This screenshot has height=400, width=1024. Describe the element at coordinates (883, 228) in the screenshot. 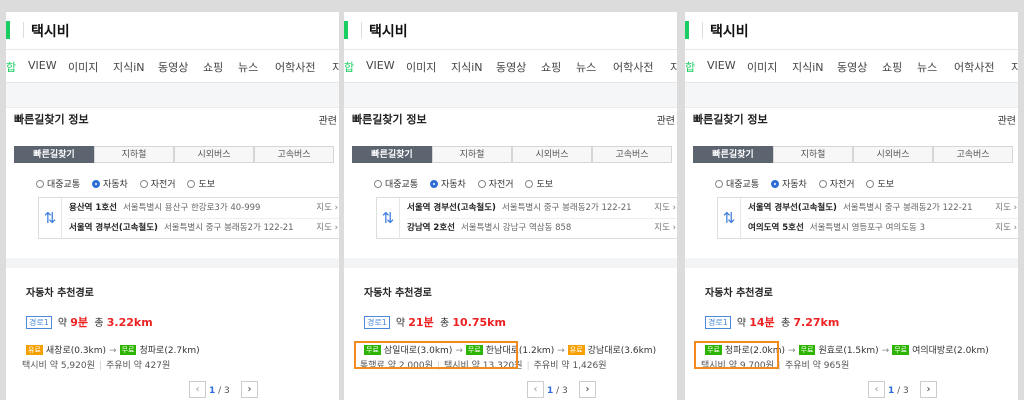

I see `destination-row: 여의도역 5호선 서울특별시 영등포구 여의도동 3 지도 ›` at that location.